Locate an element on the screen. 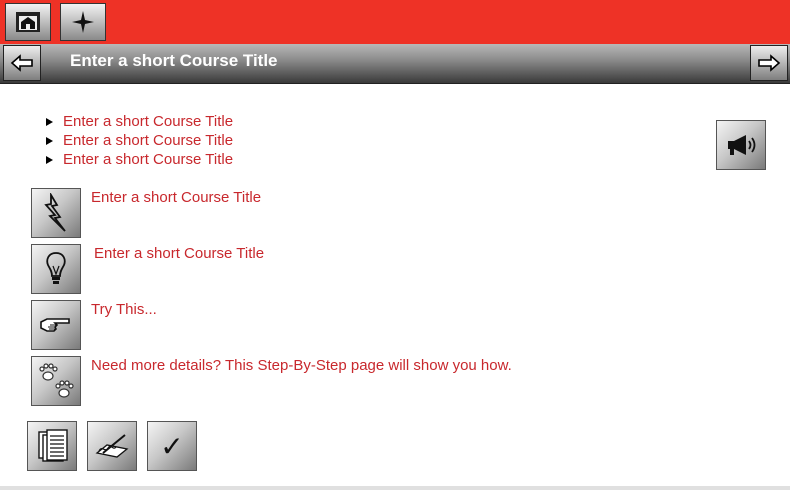 This screenshot has width=790, height=490. documents-button is located at coordinates (52, 446).